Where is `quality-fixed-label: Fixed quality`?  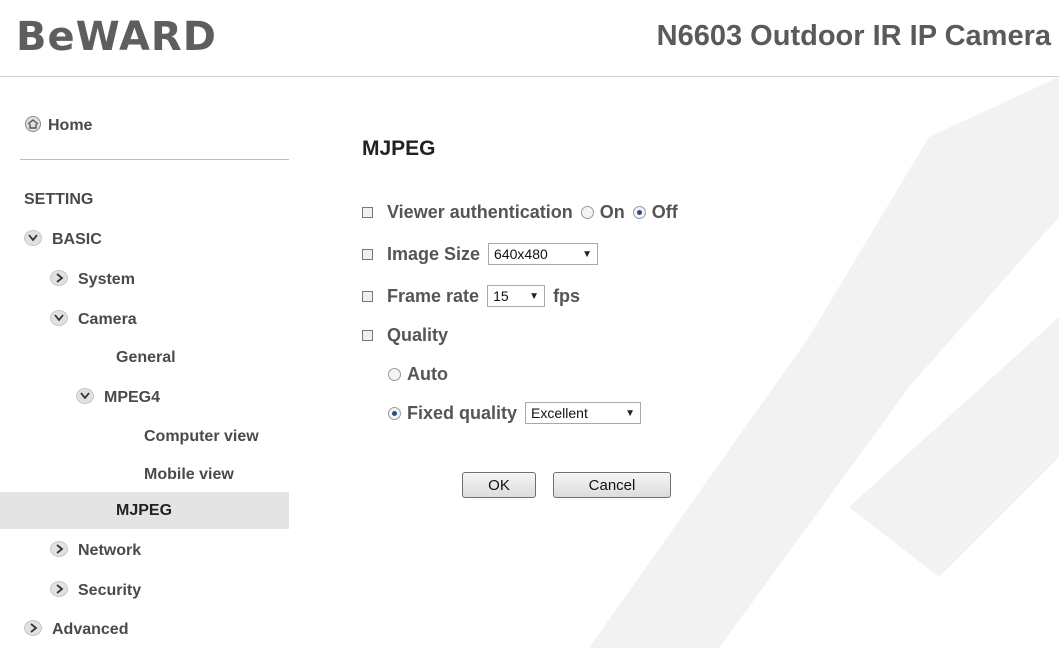 quality-fixed-label: Fixed quality is located at coordinates (462, 413).